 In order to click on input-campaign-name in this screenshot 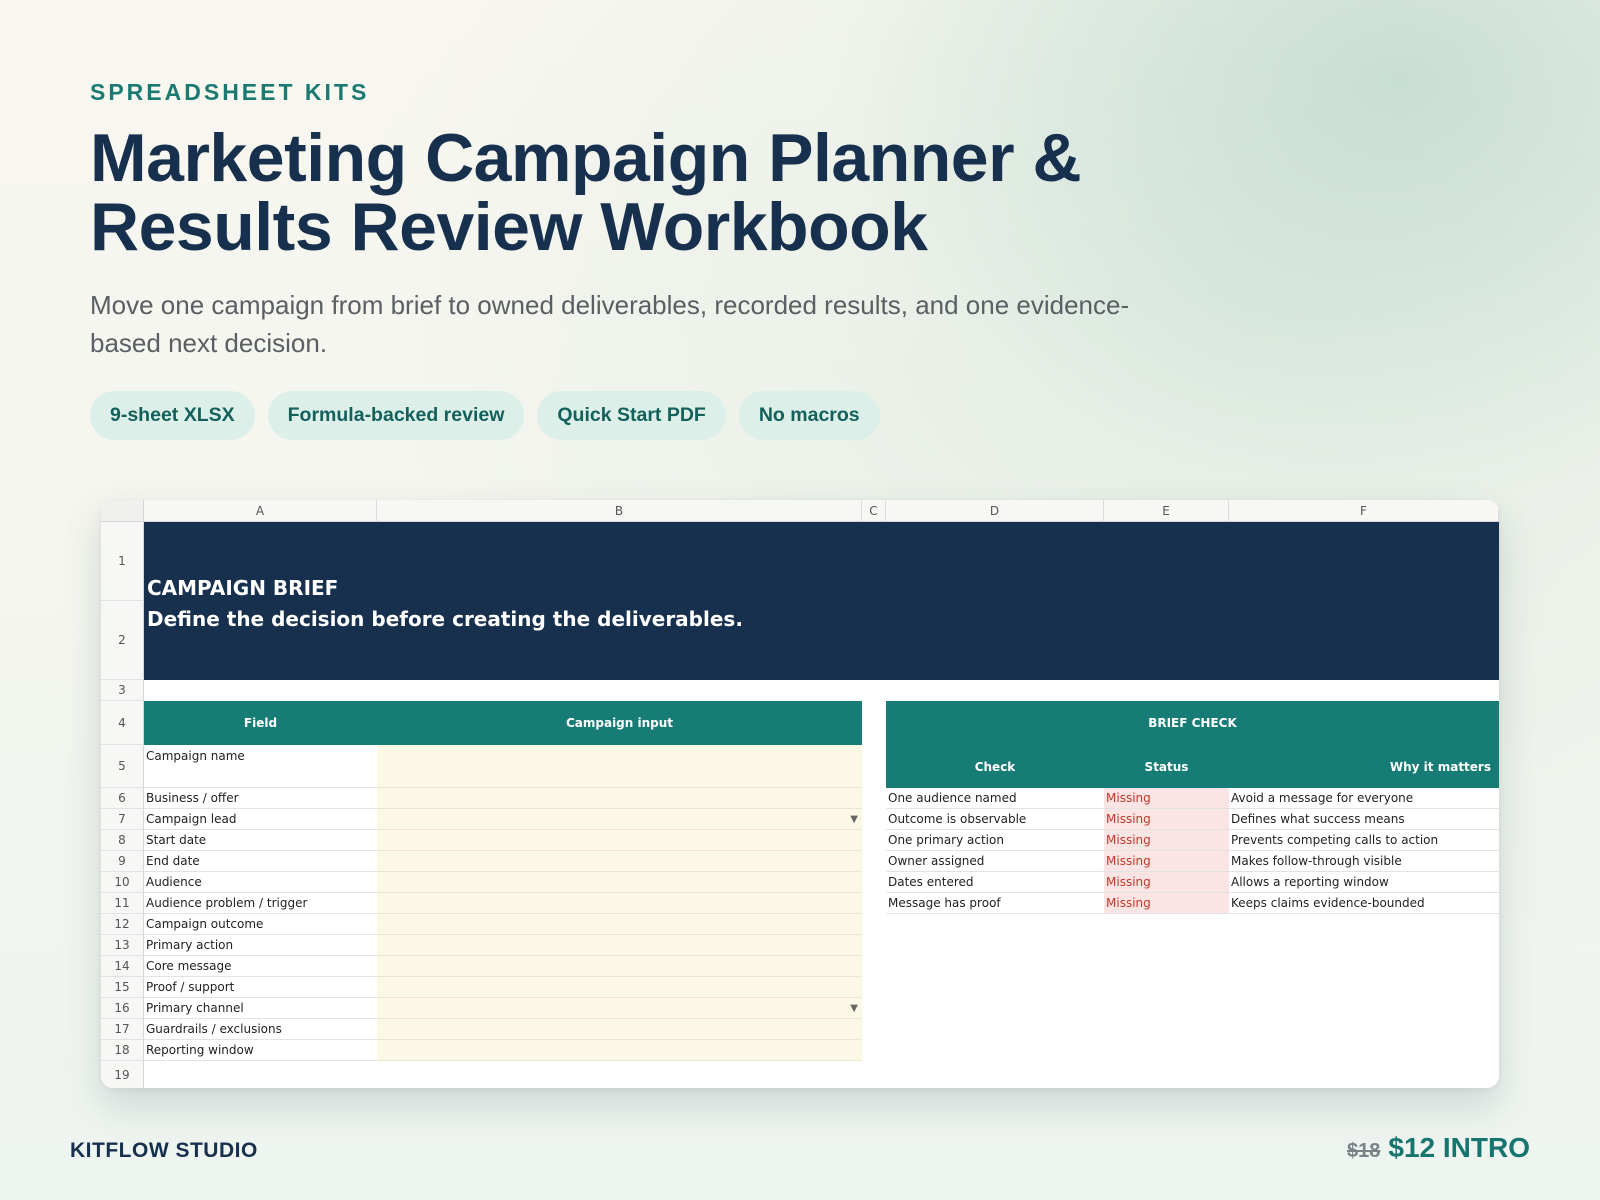, I will do `click(619, 766)`.